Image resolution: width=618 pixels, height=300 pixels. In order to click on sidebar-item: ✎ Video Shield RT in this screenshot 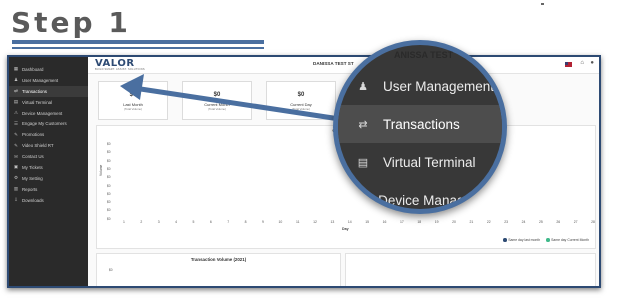, I will do `click(48, 145)`.